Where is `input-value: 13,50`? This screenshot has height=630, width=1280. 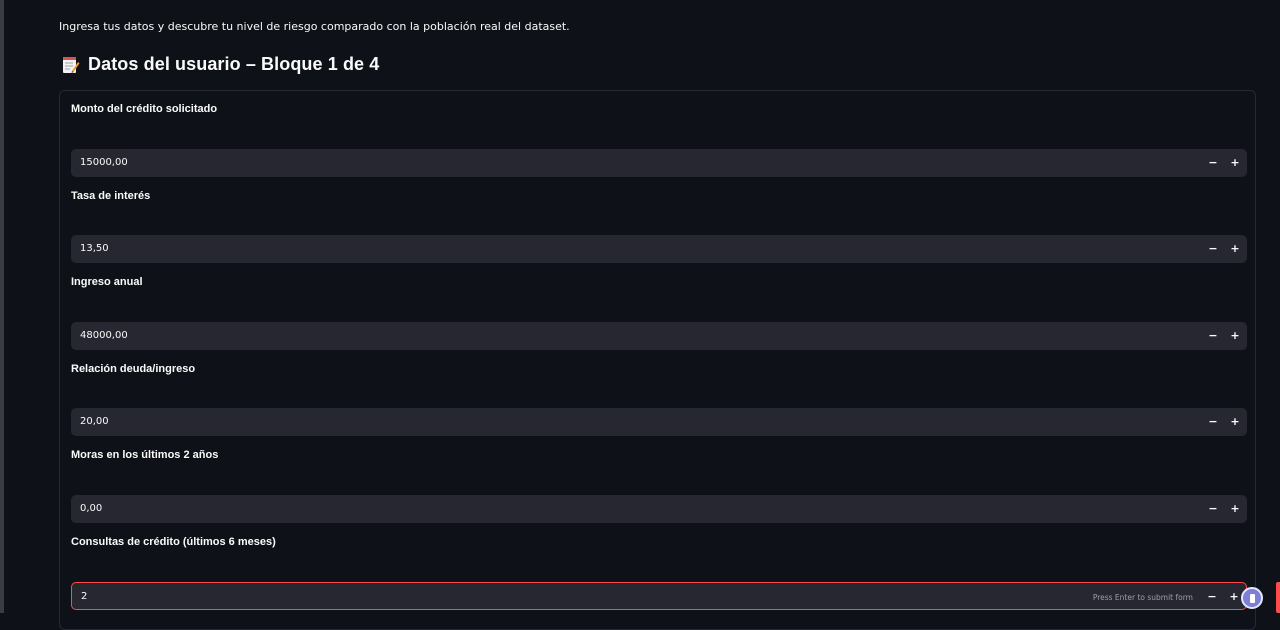
input-value: 13,50 is located at coordinates (94, 249).